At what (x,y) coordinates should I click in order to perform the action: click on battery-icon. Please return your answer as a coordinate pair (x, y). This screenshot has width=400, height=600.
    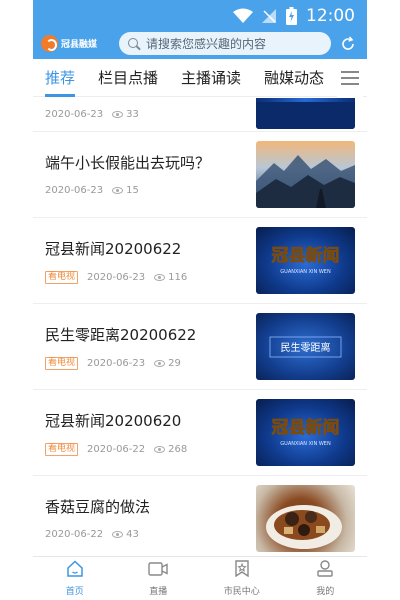
    Looking at the image, I should click on (291, 16).